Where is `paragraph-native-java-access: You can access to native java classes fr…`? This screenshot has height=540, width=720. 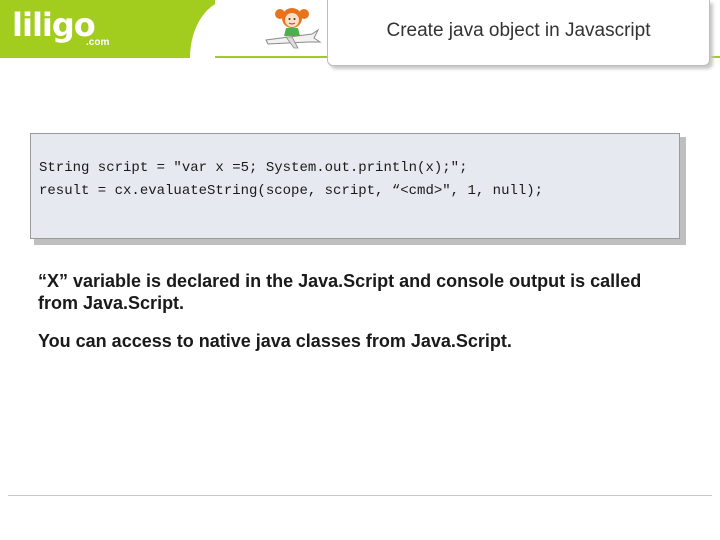 paragraph-native-java-access: You can access to native java classes fr… is located at coordinates (275, 341).